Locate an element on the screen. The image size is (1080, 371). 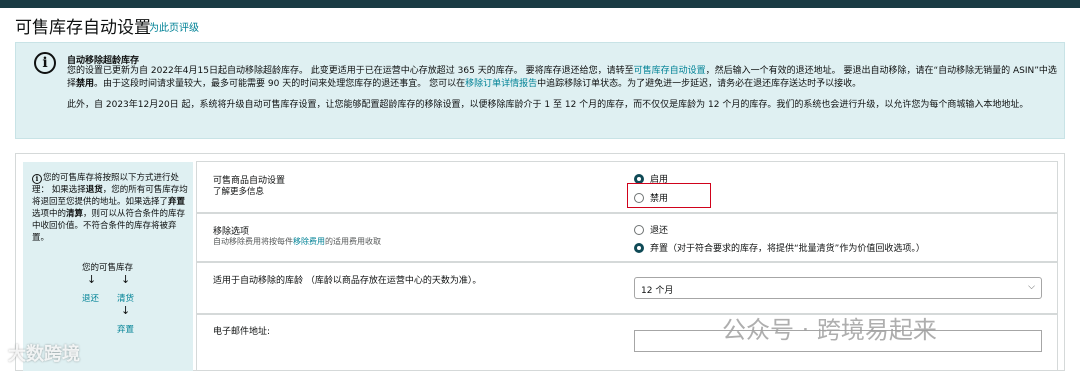
inventory-age-selected: 12 个月 is located at coordinates (657, 291).